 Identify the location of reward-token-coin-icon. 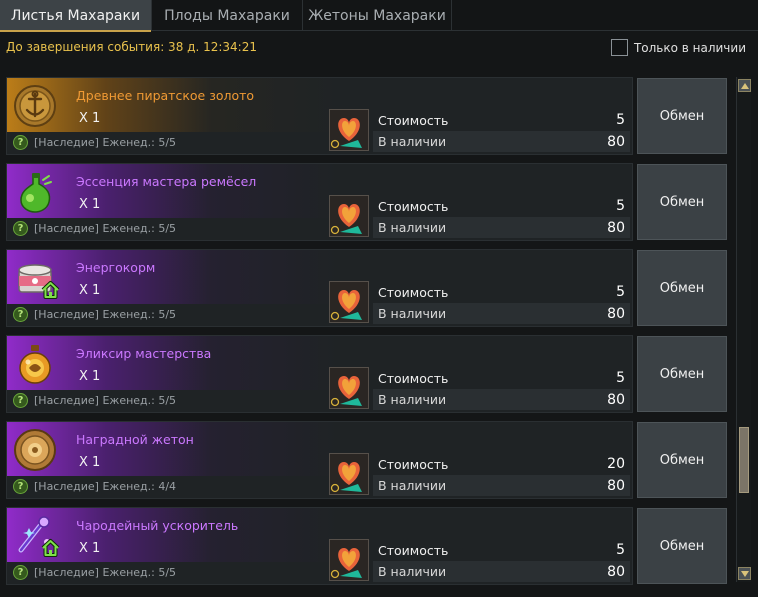
(35, 450).